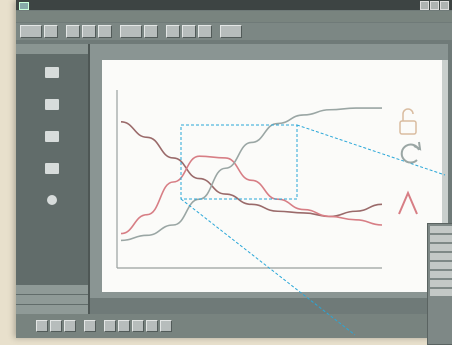  I want to click on zoom-selection-box, so click(239, 162).